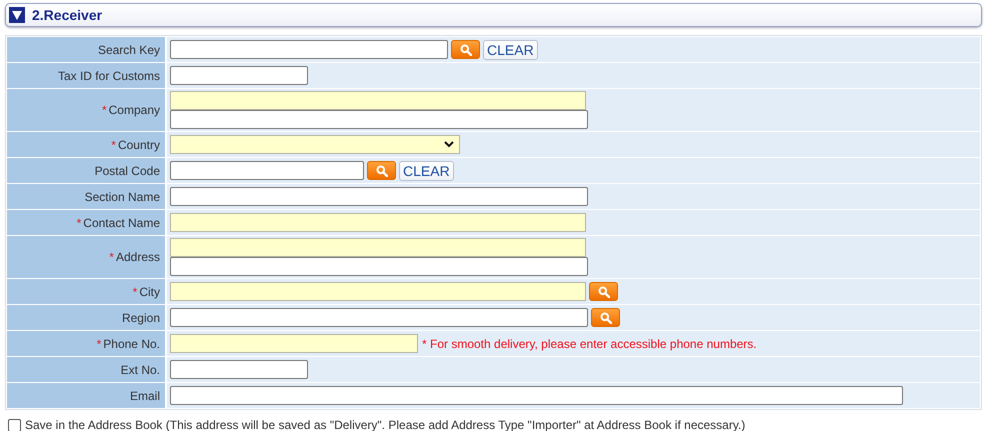 The height and width of the screenshot is (431, 985). What do you see at coordinates (149, 291) in the screenshot?
I see `field-label: City` at bounding box center [149, 291].